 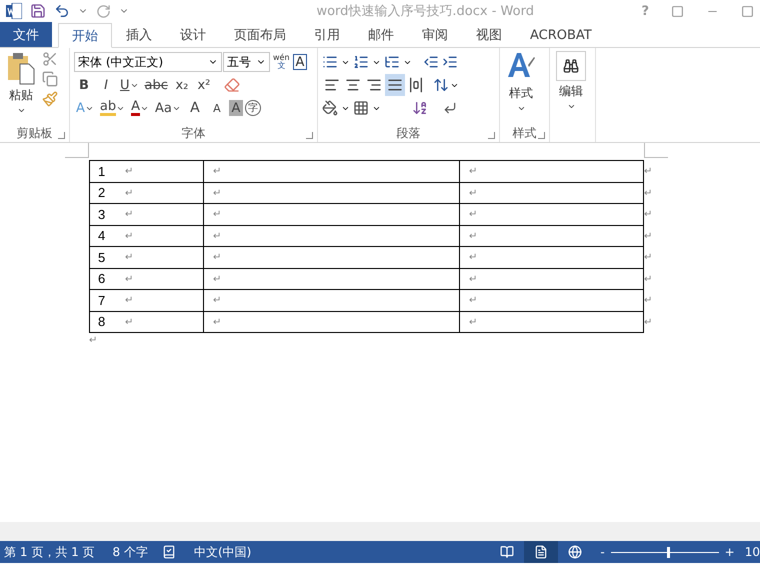 What do you see at coordinates (395, 85) in the screenshot?
I see `align-justify-button` at bounding box center [395, 85].